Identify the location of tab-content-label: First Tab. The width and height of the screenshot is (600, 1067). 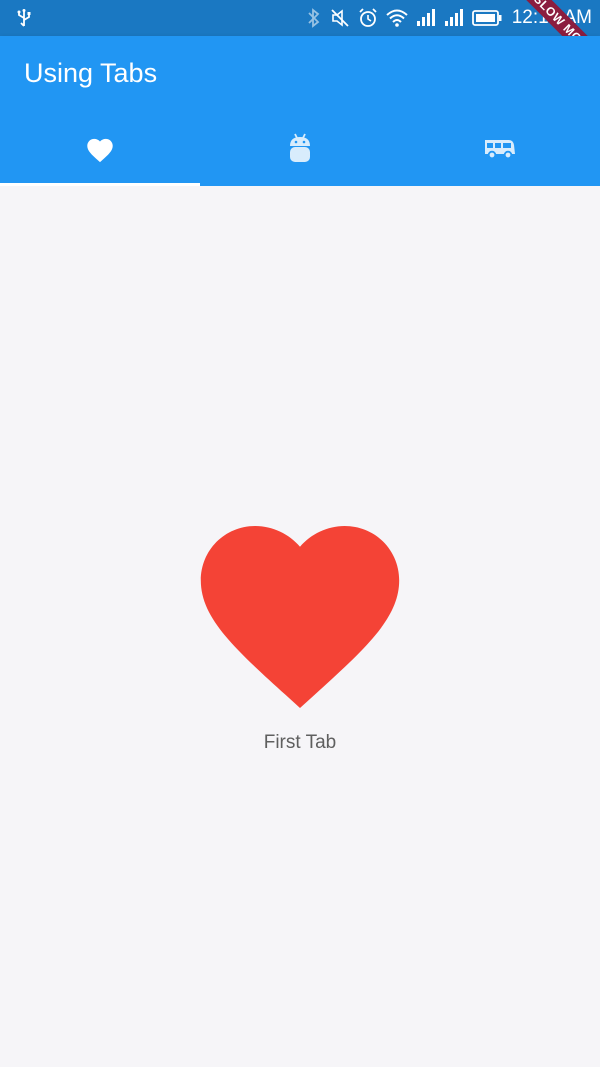
(300, 742).